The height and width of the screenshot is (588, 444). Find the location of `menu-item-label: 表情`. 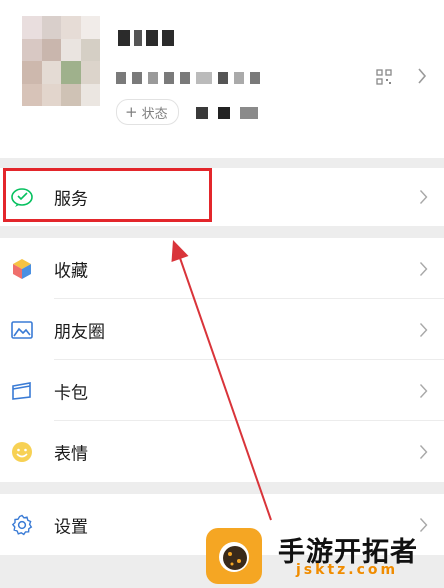

menu-item-label: 表情 is located at coordinates (71, 454).